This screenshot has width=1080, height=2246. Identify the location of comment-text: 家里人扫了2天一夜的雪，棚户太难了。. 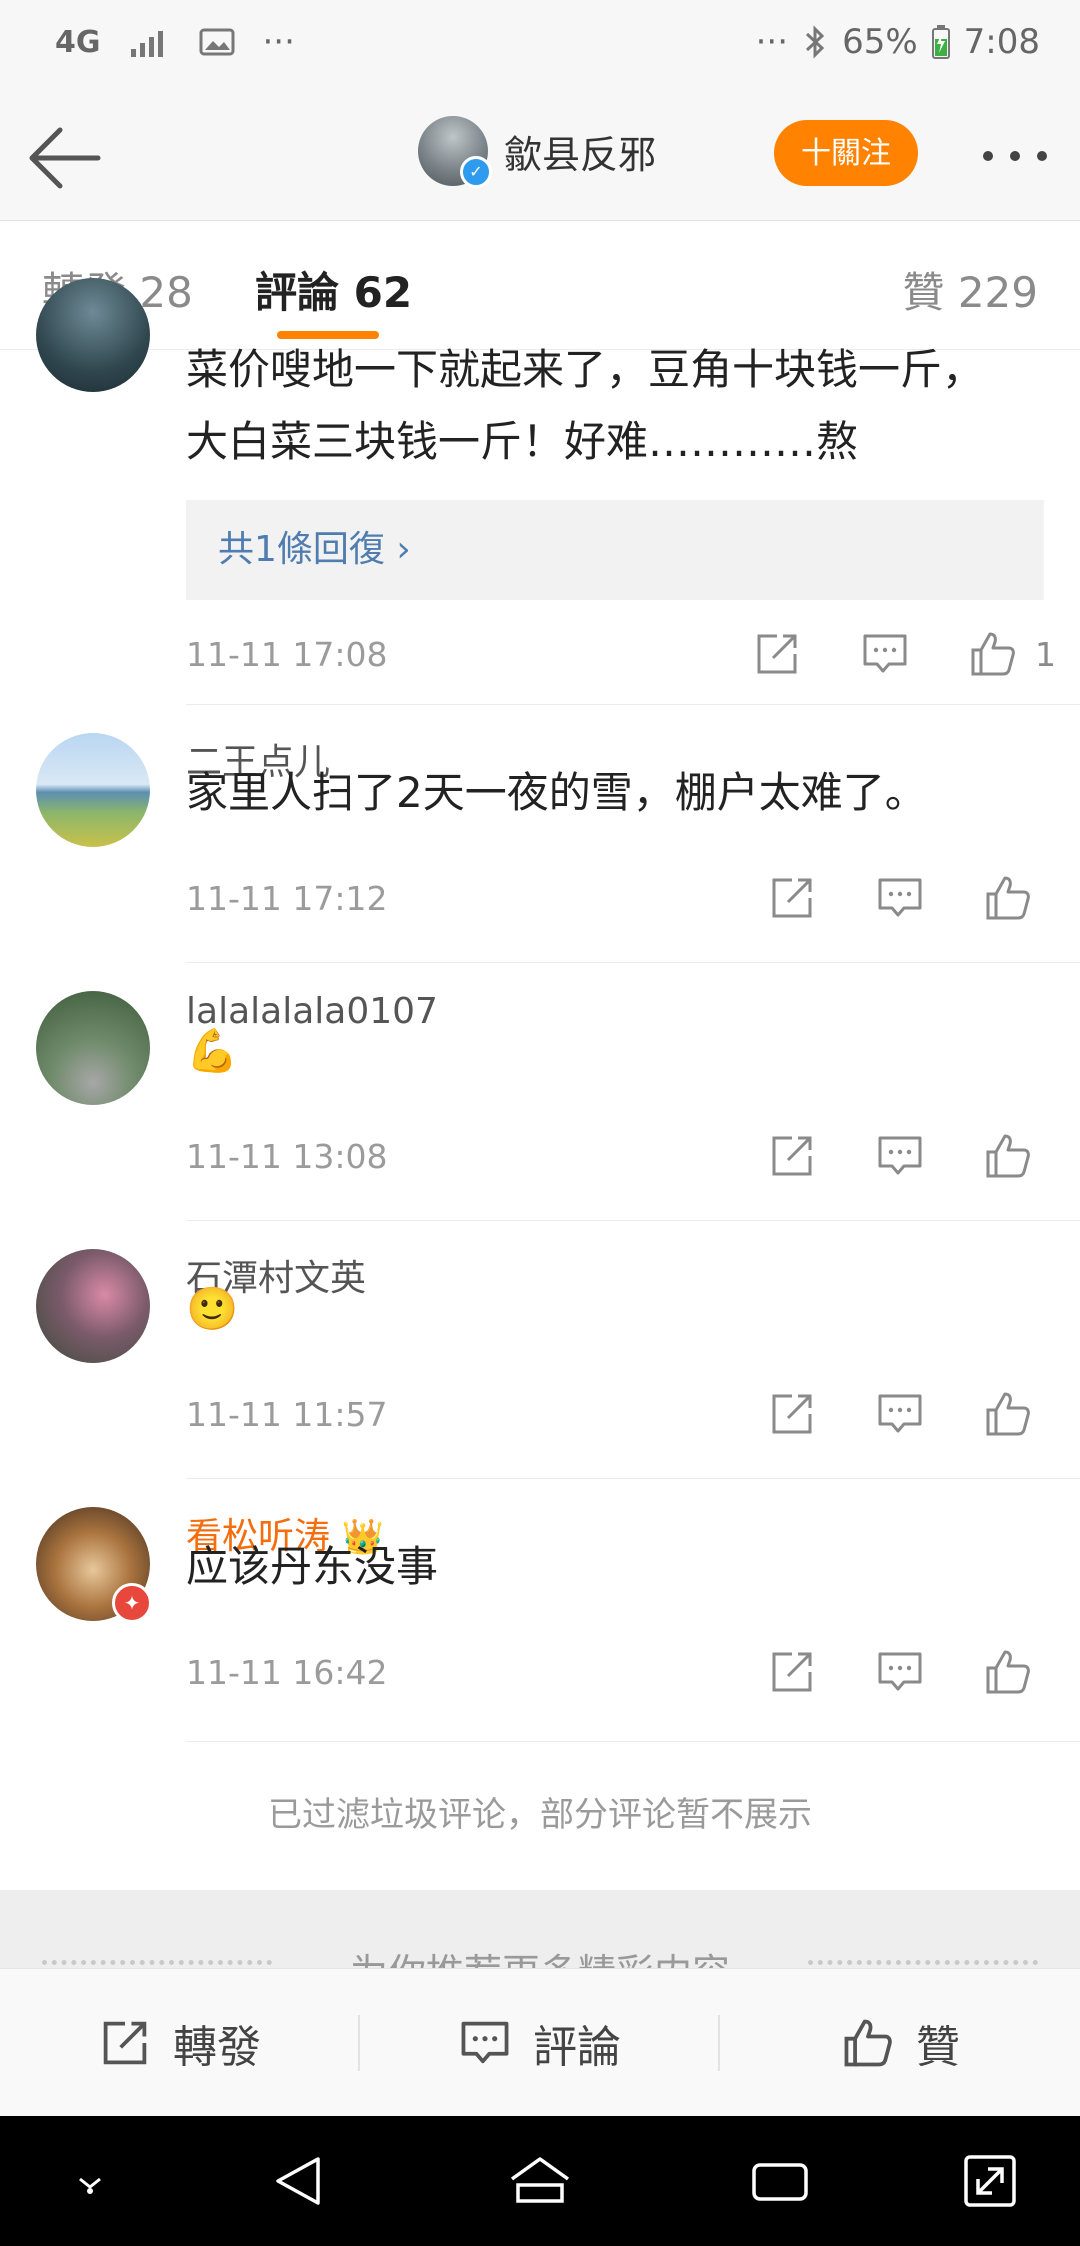
(556, 792).